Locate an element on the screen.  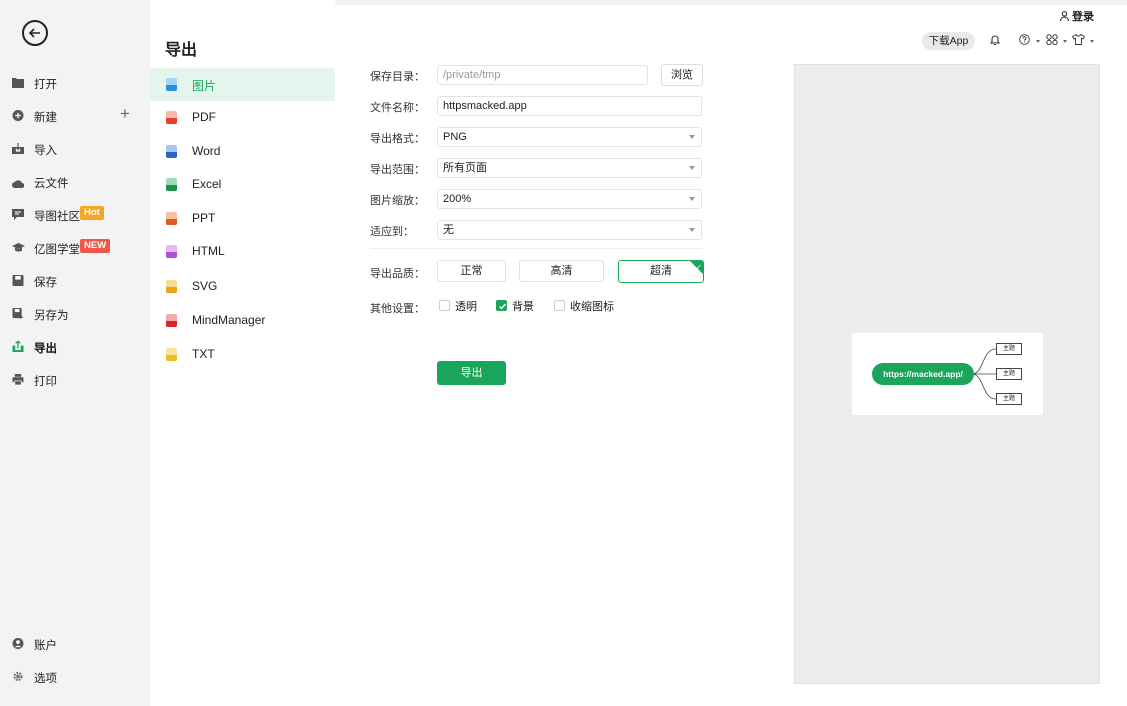
format-item-pdf: PDF is located at coordinates (242, 117).